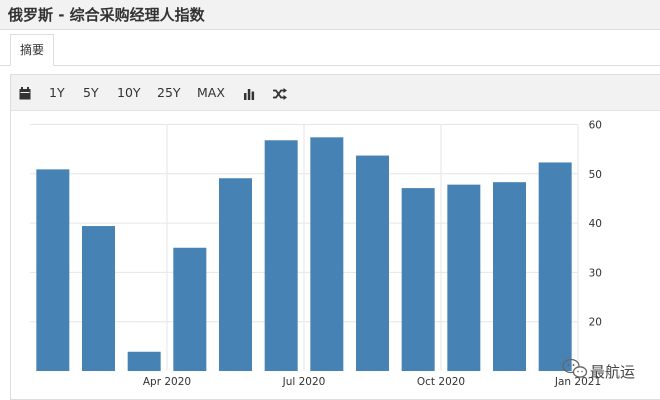 This screenshot has width=660, height=400. Describe the element at coordinates (167, 382) in the screenshot. I see `x-tick-label: Apr 2020` at that location.